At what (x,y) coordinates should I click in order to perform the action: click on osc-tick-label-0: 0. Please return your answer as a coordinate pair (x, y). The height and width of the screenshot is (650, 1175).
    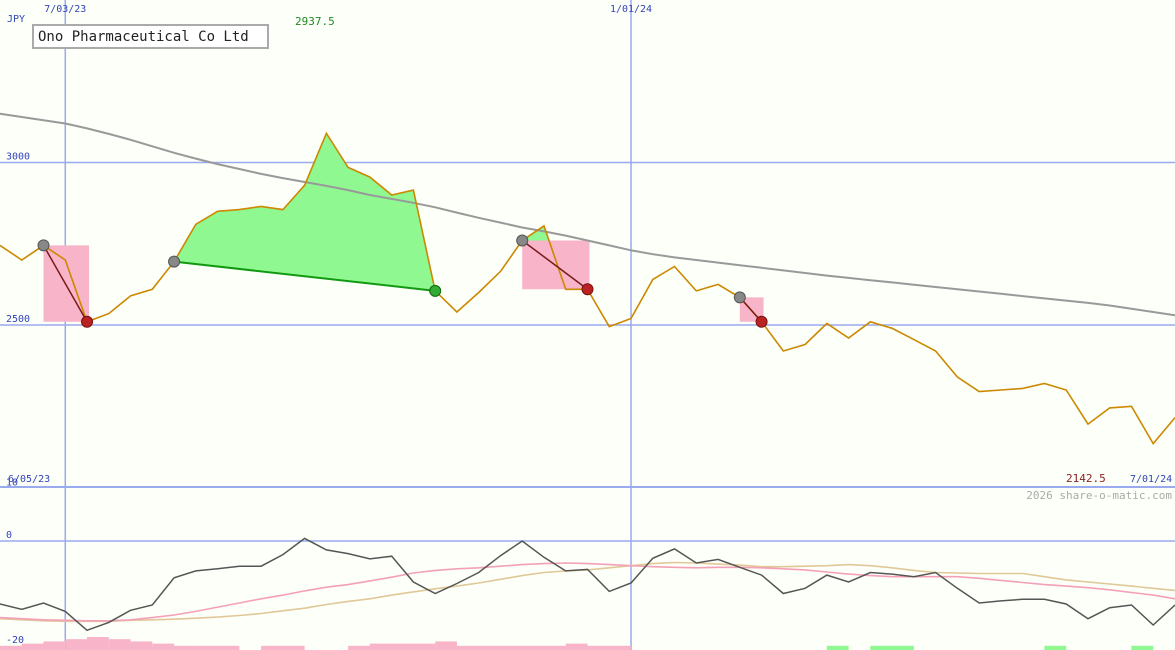
    Looking at the image, I should click on (9, 535).